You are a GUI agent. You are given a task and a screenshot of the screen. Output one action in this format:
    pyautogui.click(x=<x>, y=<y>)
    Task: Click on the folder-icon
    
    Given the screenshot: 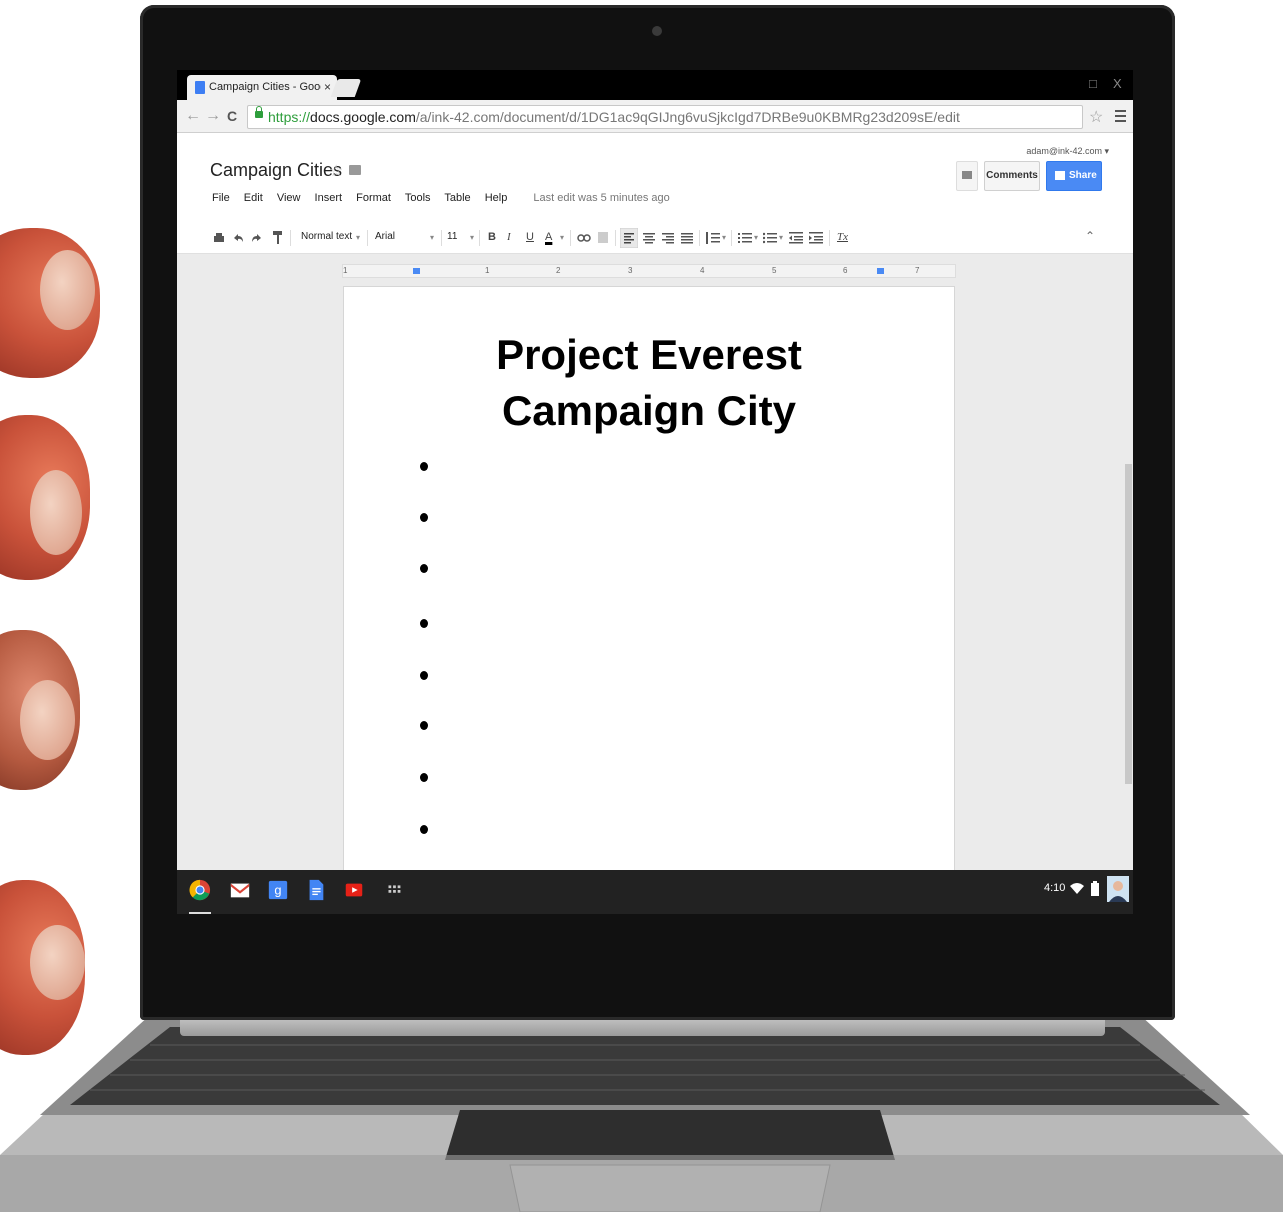 What is the action you would take?
    pyautogui.click(x=355, y=170)
    